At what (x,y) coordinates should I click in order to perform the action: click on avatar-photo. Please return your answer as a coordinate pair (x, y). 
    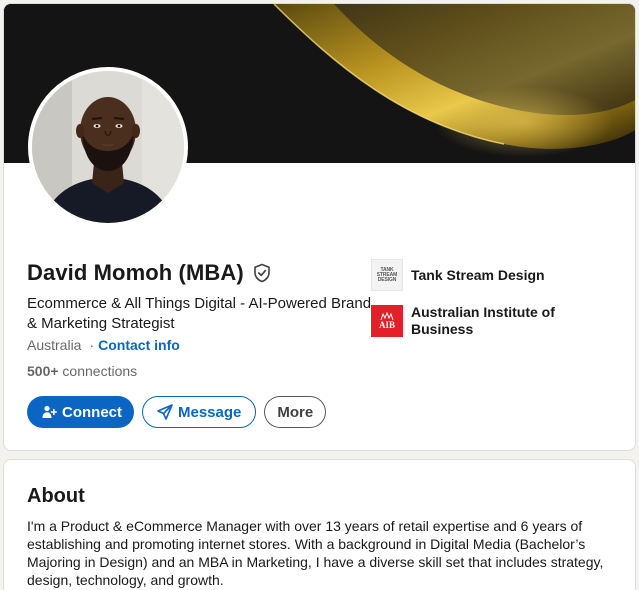
    Looking at the image, I should click on (108, 147).